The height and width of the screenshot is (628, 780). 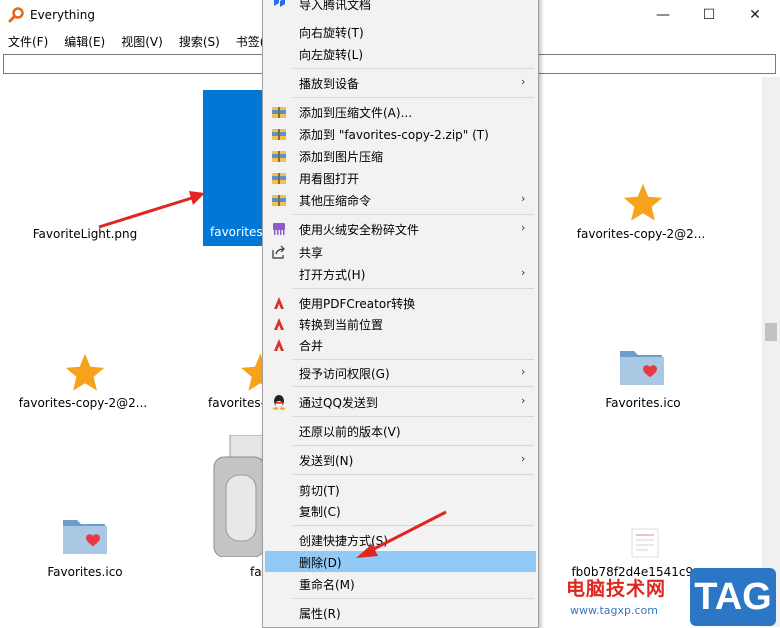 What do you see at coordinates (335, 6) in the screenshot?
I see `ctx-label: 导入腾讯文档` at bounding box center [335, 6].